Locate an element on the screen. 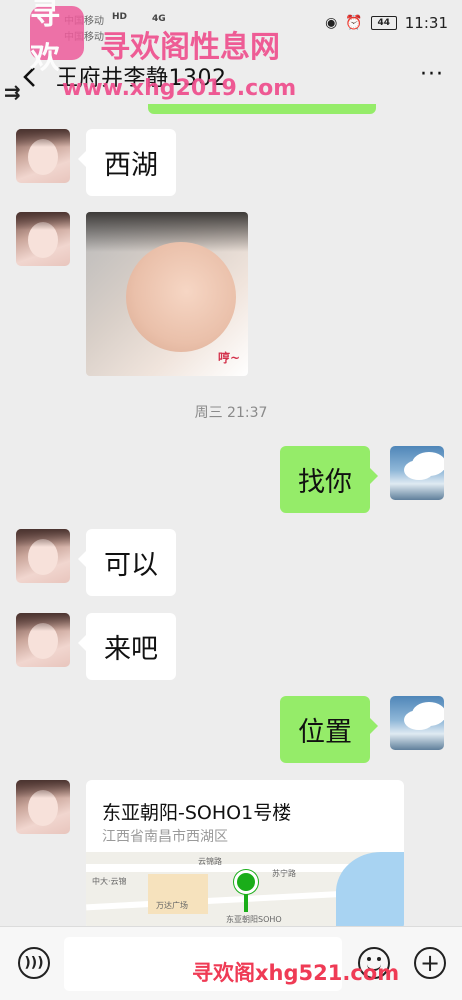  battery-indicator: 44 is located at coordinates (383, 23).